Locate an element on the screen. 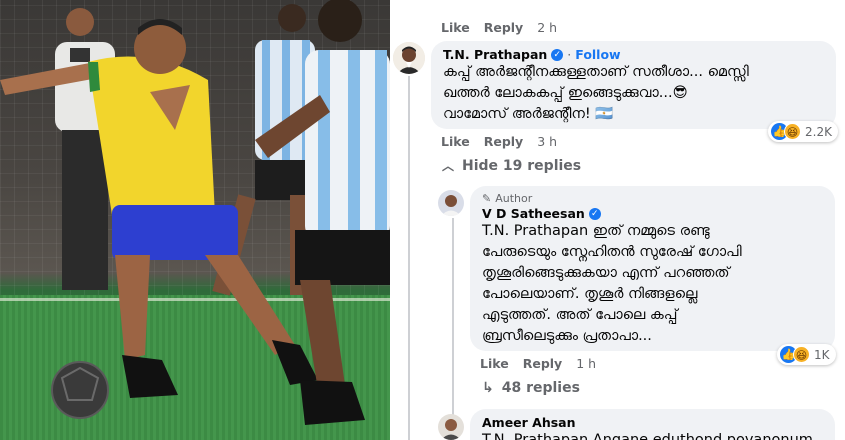 The height and width of the screenshot is (440, 845). comment-line: T.N. Prathapan ഇത് നമ്മുടെ രണ്ടു is located at coordinates (596, 231).